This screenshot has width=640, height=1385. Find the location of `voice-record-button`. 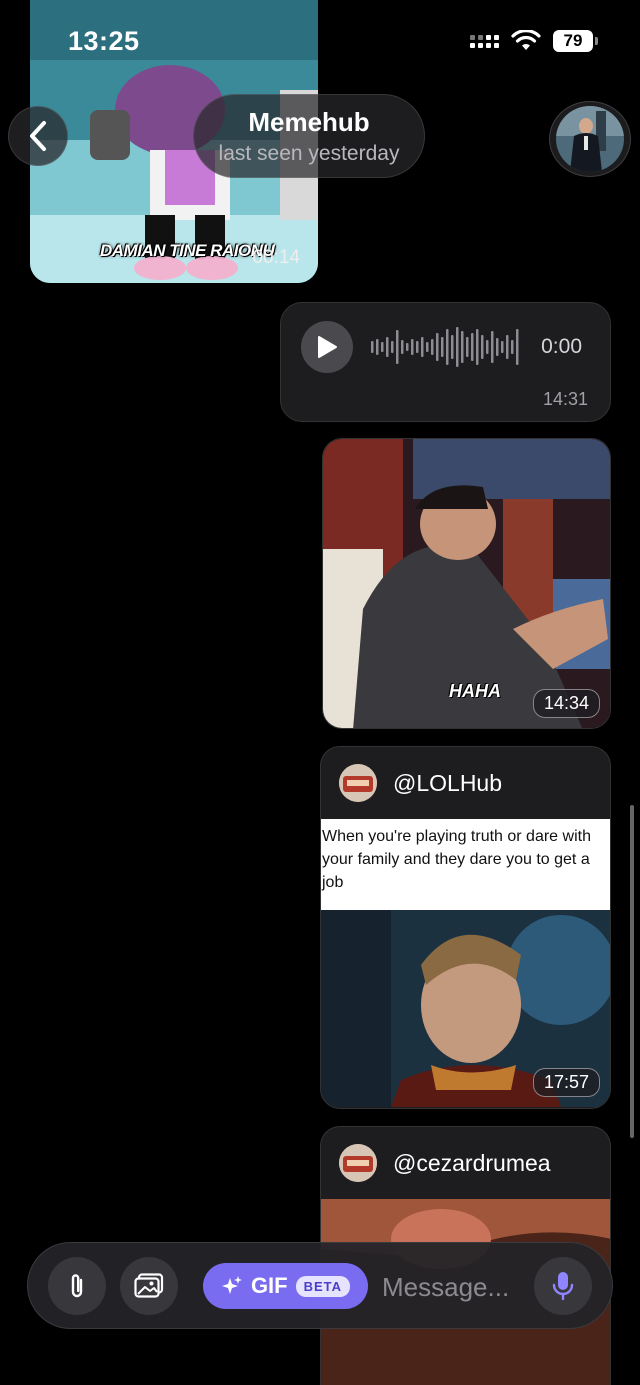

voice-record-button is located at coordinates (563, 1286).